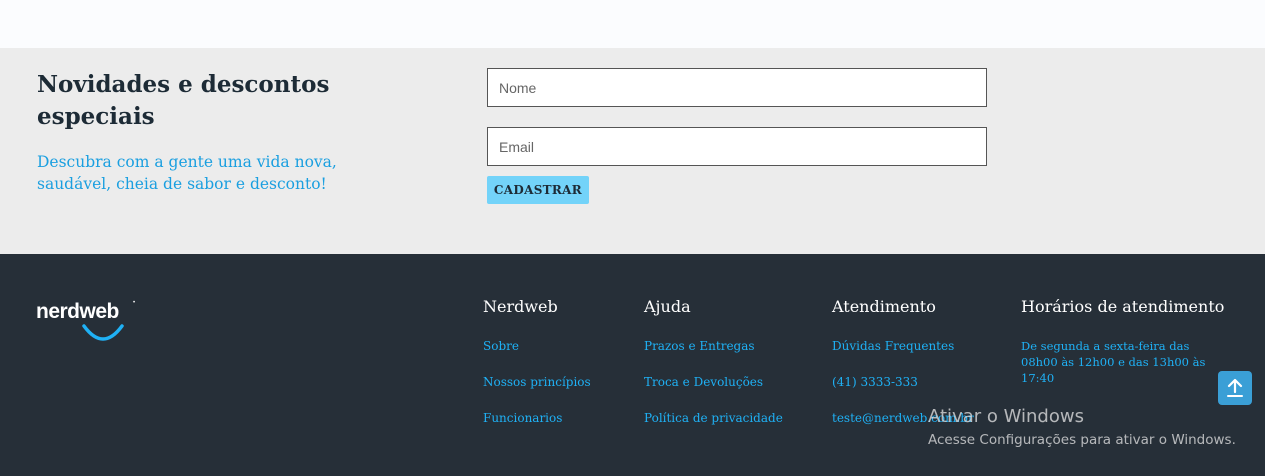 The width and height of the screenshot is (1265, 476). Describe the element at coordinates (77, 311) in the screenshot. I see `logo-text: nerdweb` at that location.